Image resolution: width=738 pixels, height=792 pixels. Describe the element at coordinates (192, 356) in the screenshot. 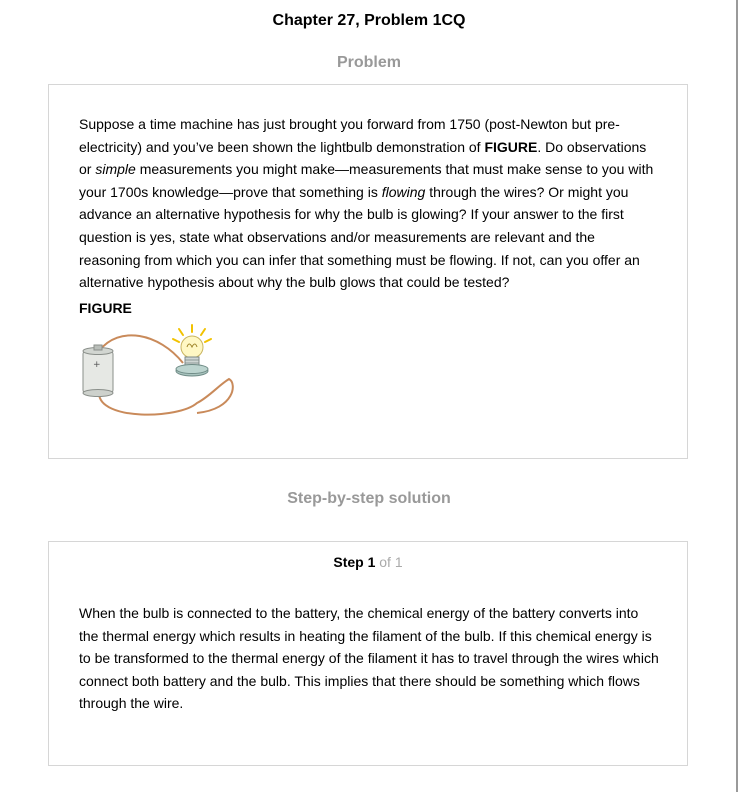

I see `lightbulb-icon` at that location.